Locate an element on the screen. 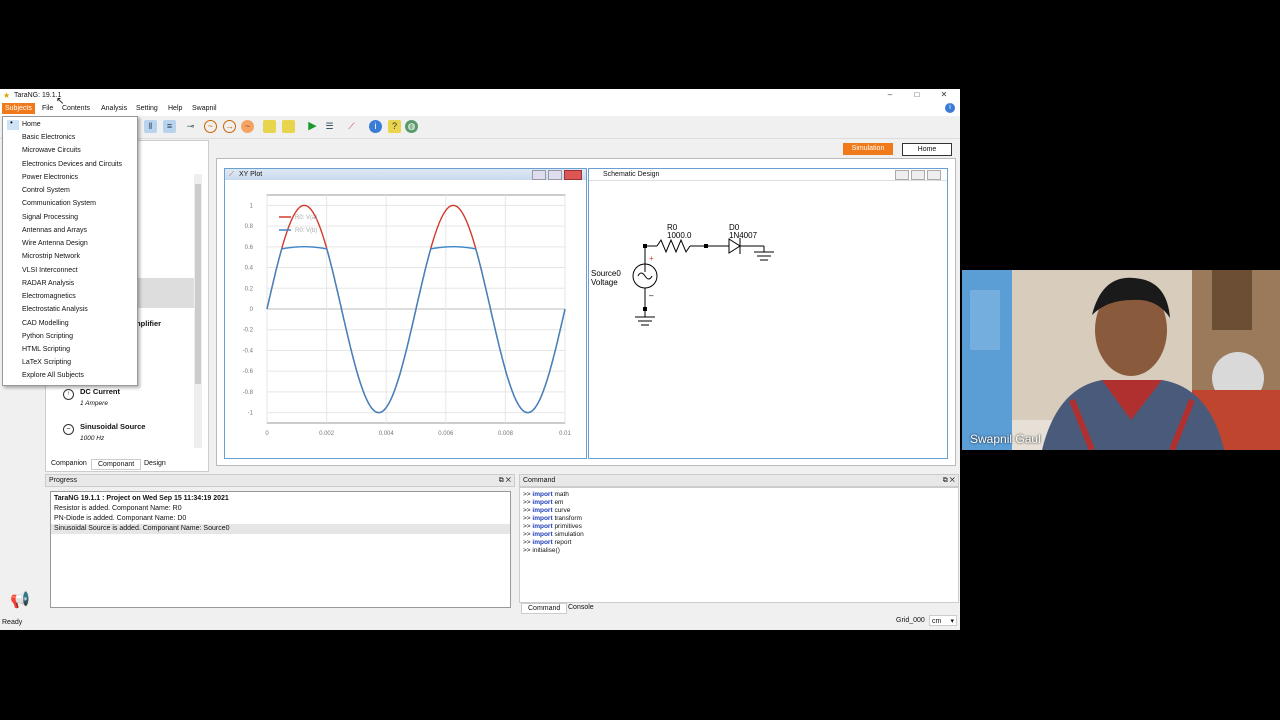  dropdown-item: VLSI Interconnect is located at coordinates (50, 270).